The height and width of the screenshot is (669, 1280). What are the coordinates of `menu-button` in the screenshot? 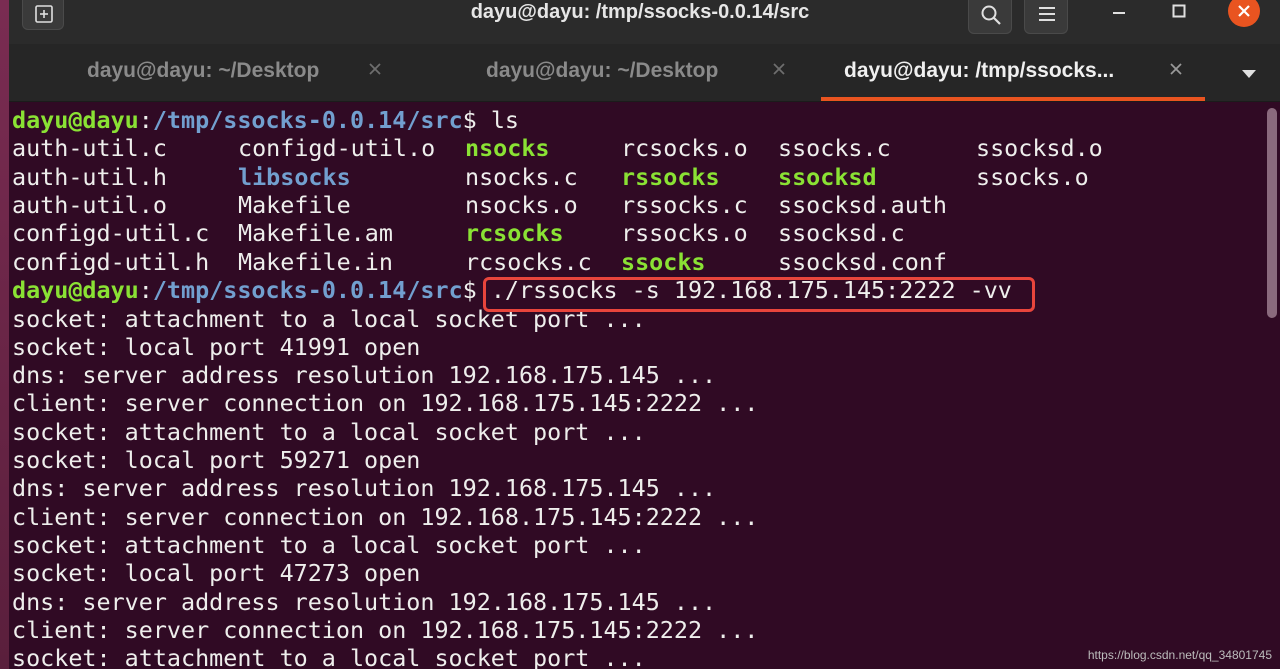 It's located at (1046, 17).